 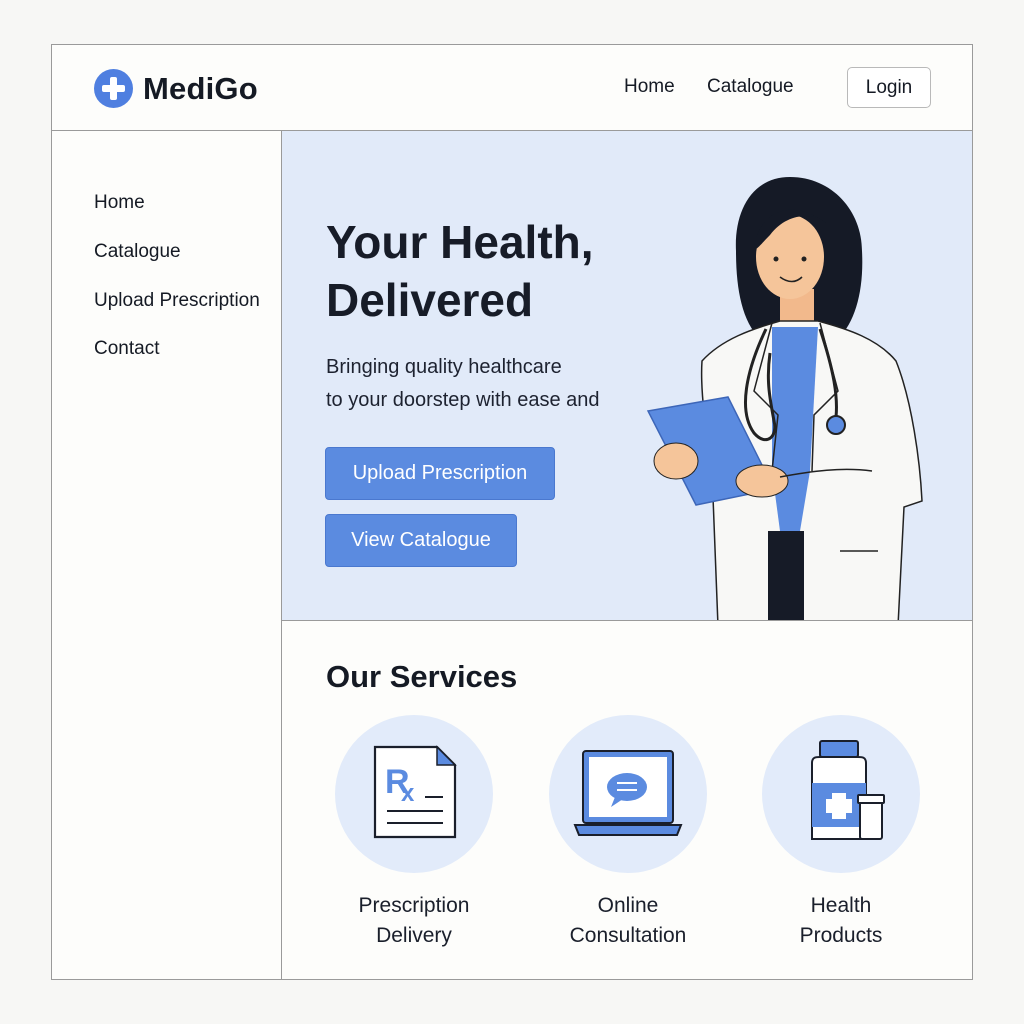 I want to click on services-heading: Our Services, so click(x=422, y=676).